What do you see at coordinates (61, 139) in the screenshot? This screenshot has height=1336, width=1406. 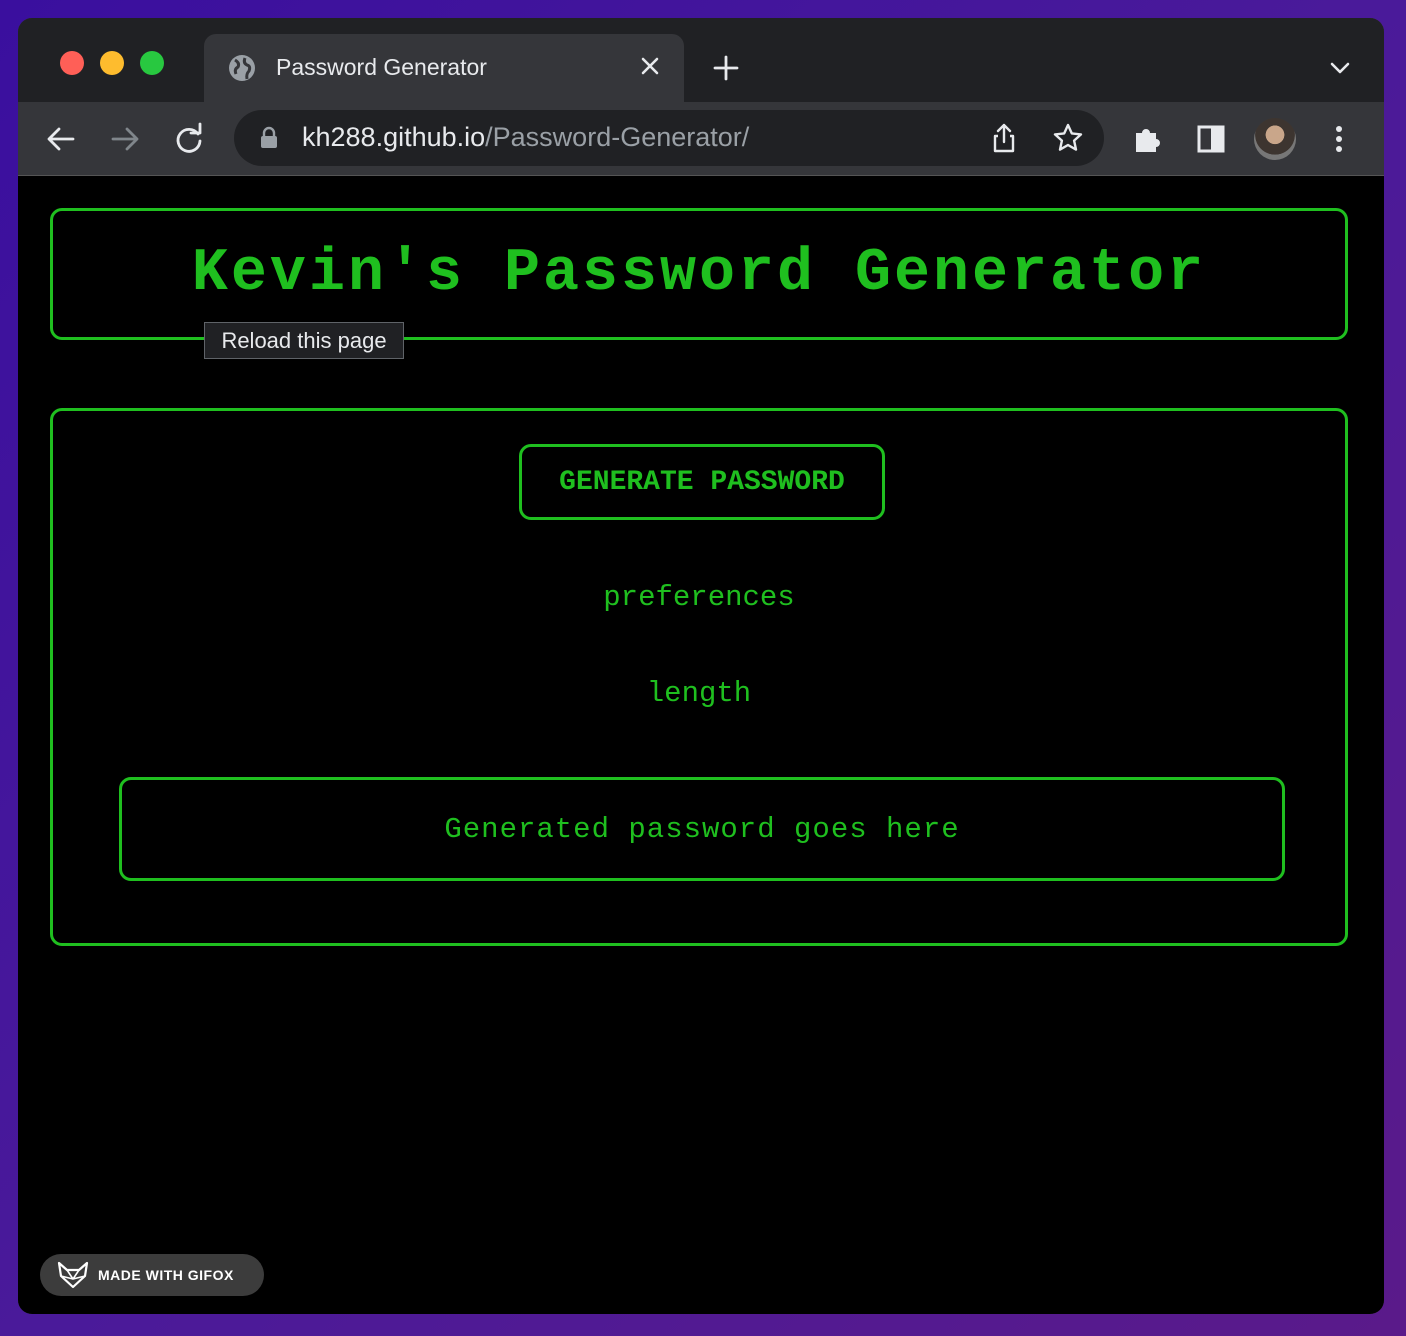 I see `back-arrow-icon` at bounding box center [61, 139].